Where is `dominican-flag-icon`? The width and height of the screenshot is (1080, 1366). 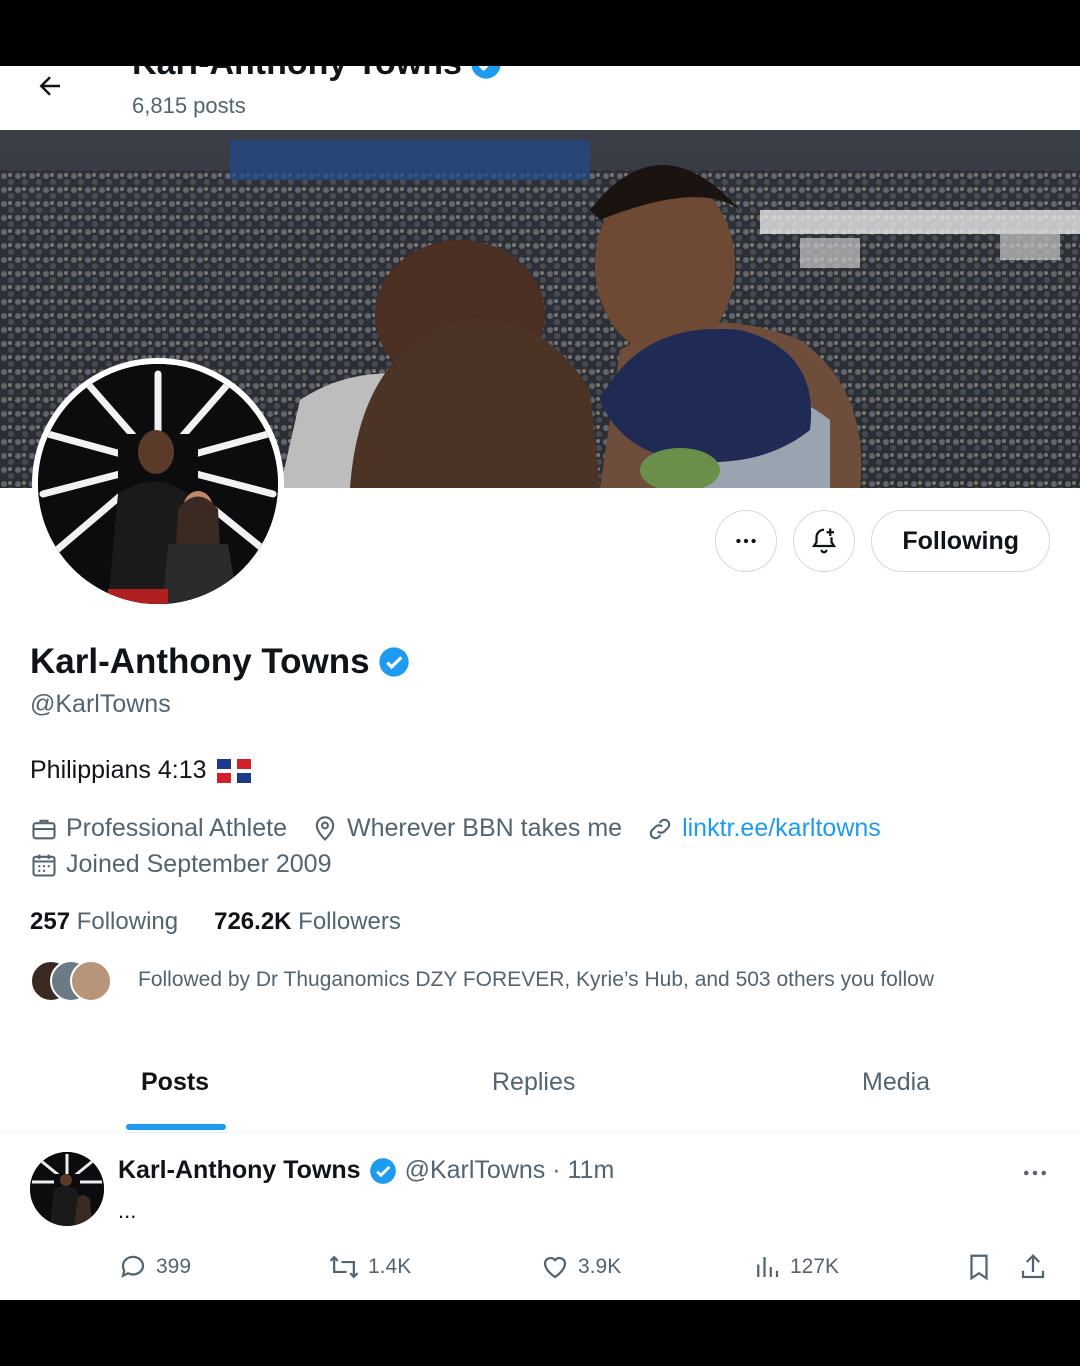
dominican-flag-icon is located at coordinates (233, 770).